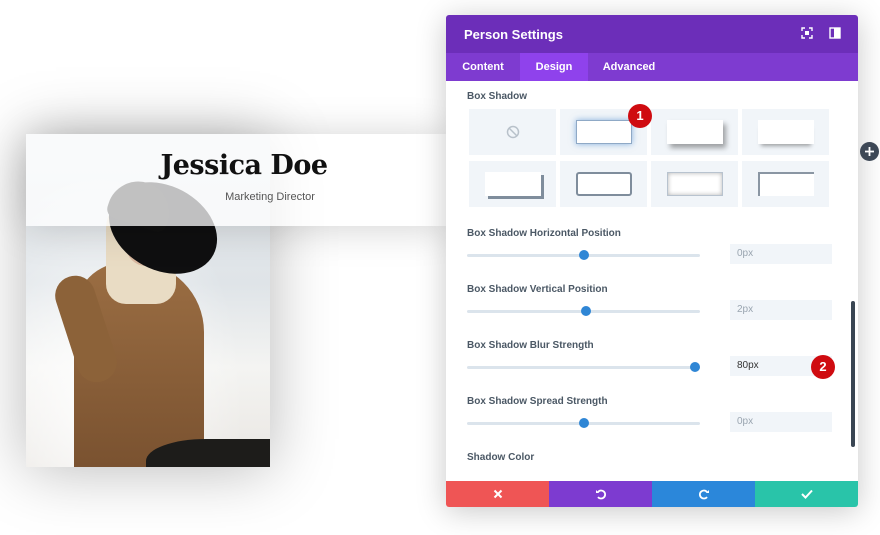 The height and width of the screenshot is (535, 880). I want to click on check-icon, so click(806, 494).